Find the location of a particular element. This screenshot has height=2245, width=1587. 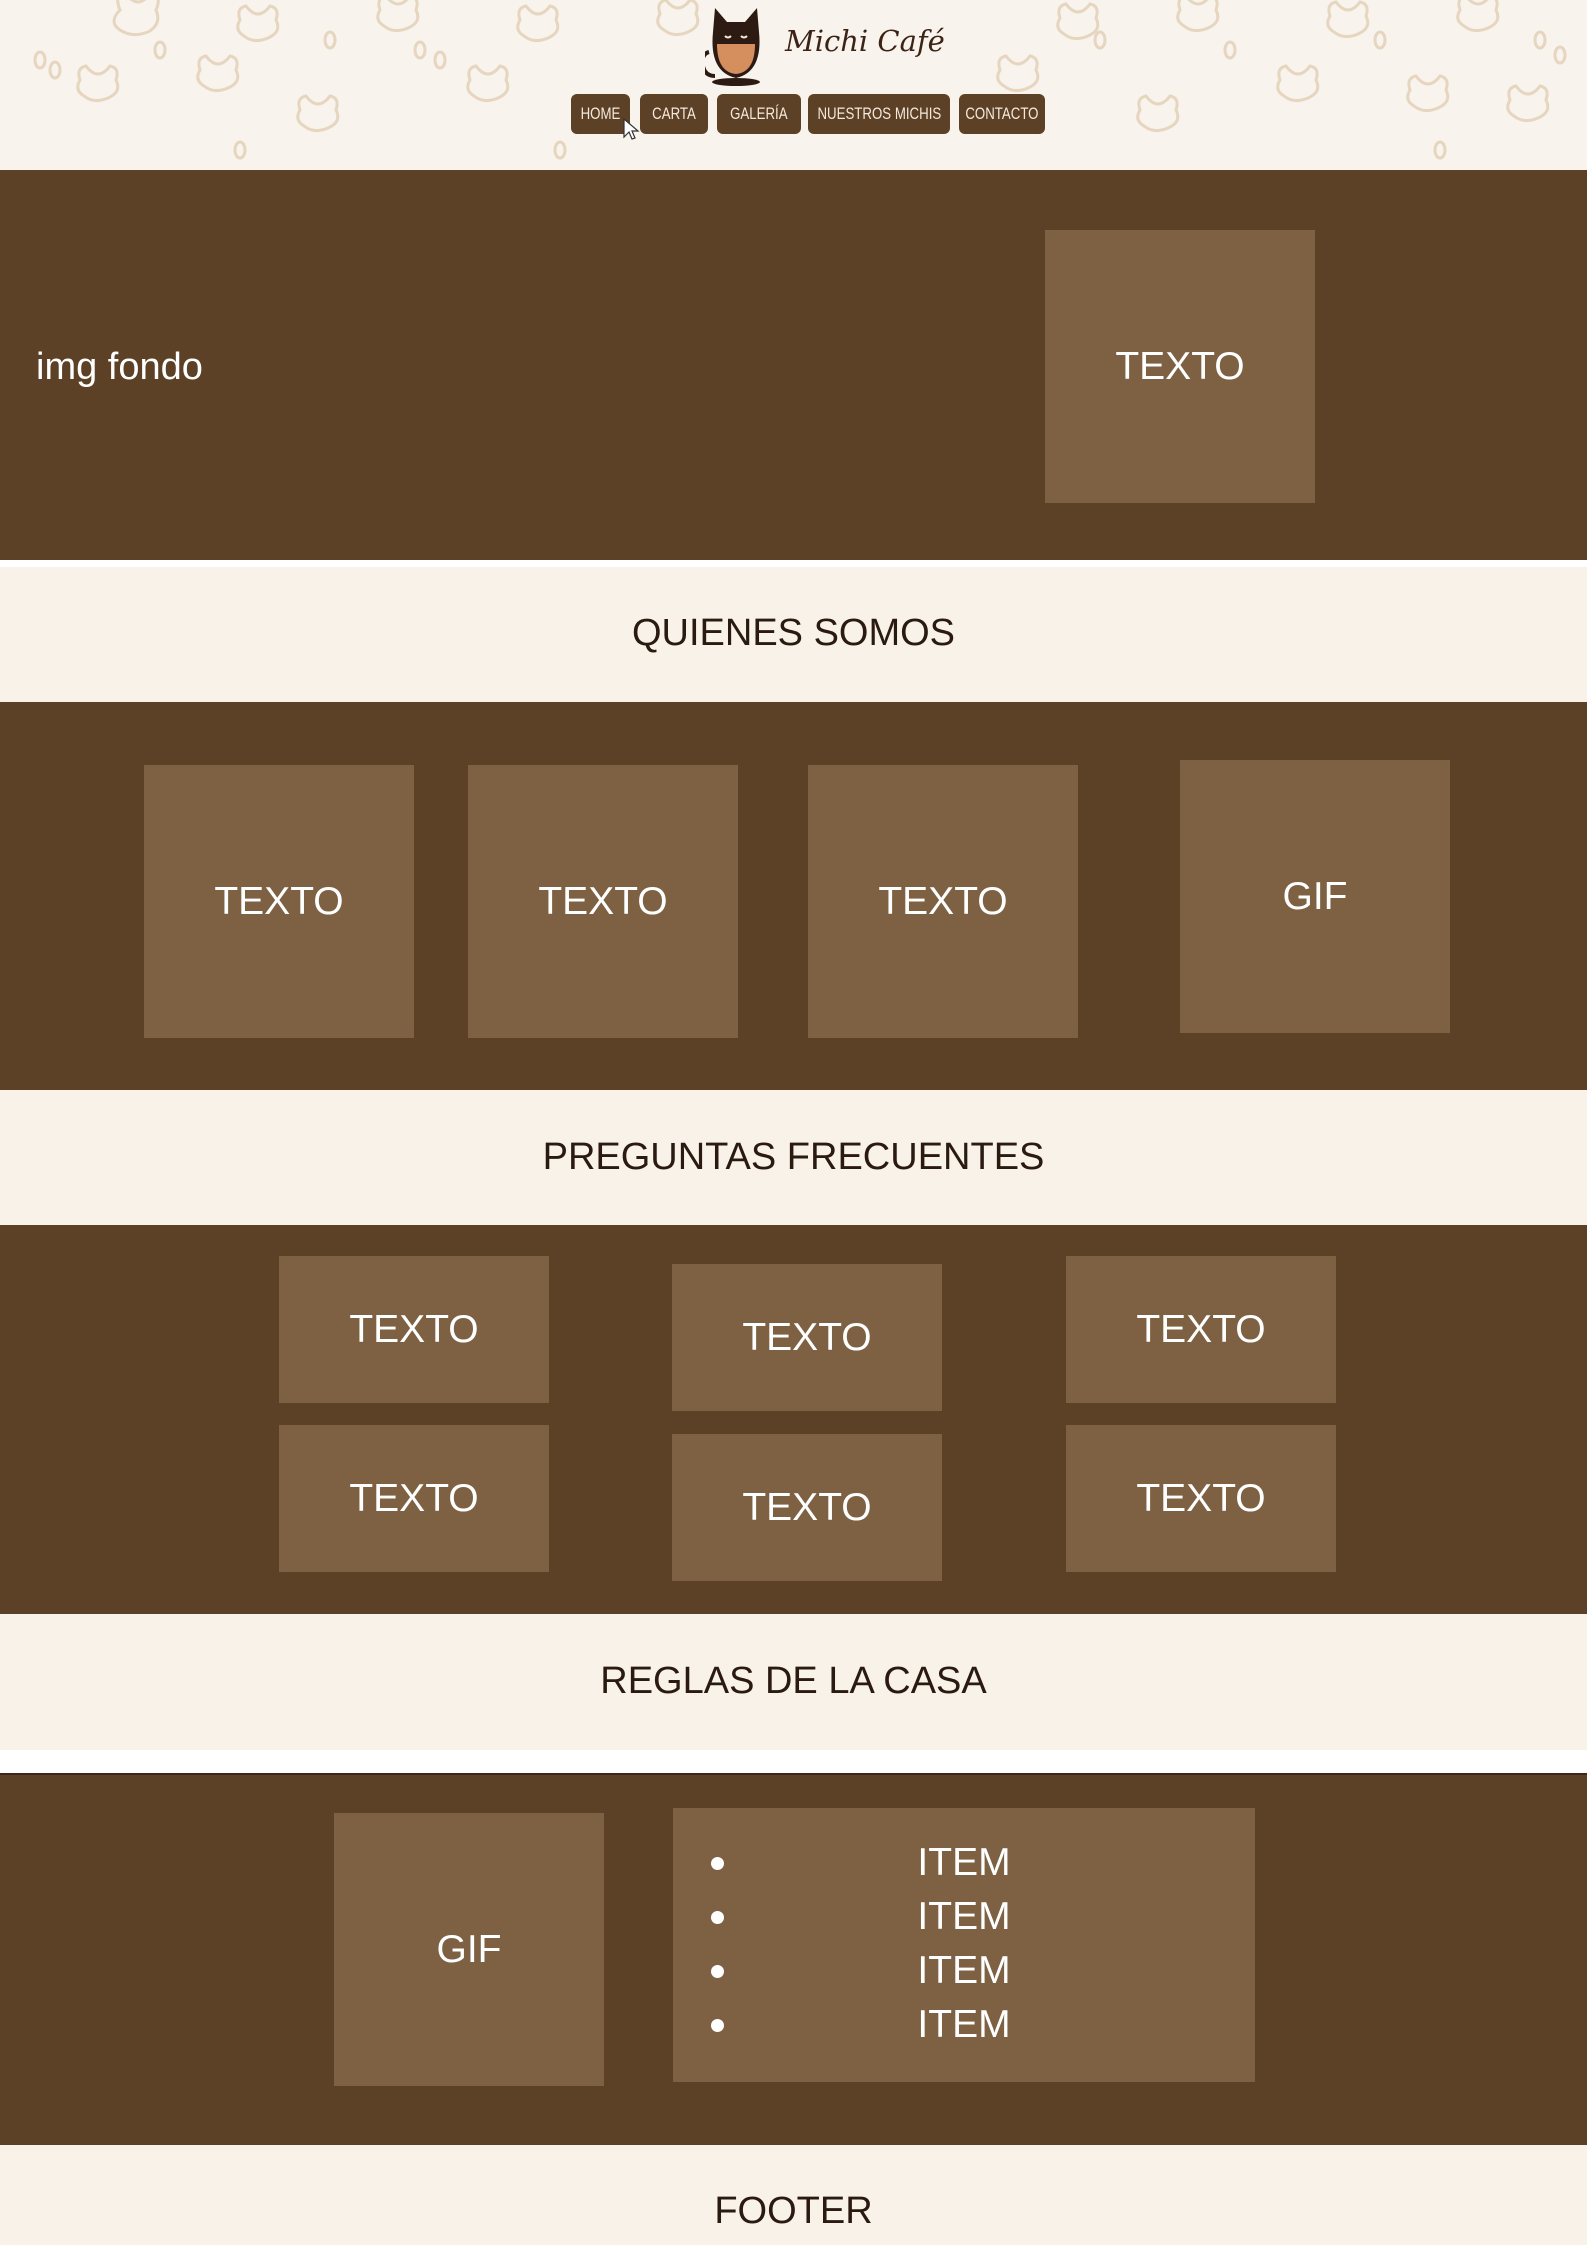

hero-text-box: TEXTO is located at coordinates (1180, 366).